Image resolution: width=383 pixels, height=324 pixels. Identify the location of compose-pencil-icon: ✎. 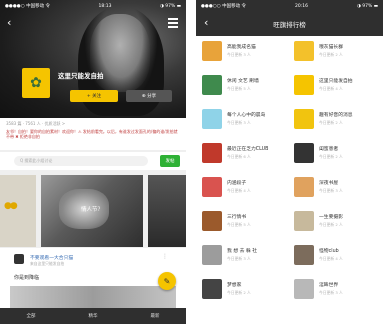
(167, 281).